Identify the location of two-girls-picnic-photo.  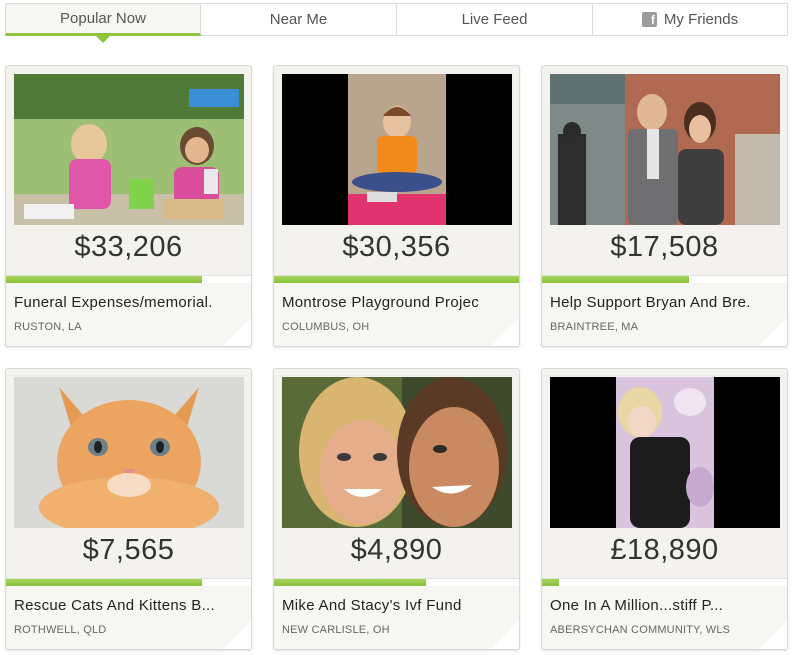
(129, 149).